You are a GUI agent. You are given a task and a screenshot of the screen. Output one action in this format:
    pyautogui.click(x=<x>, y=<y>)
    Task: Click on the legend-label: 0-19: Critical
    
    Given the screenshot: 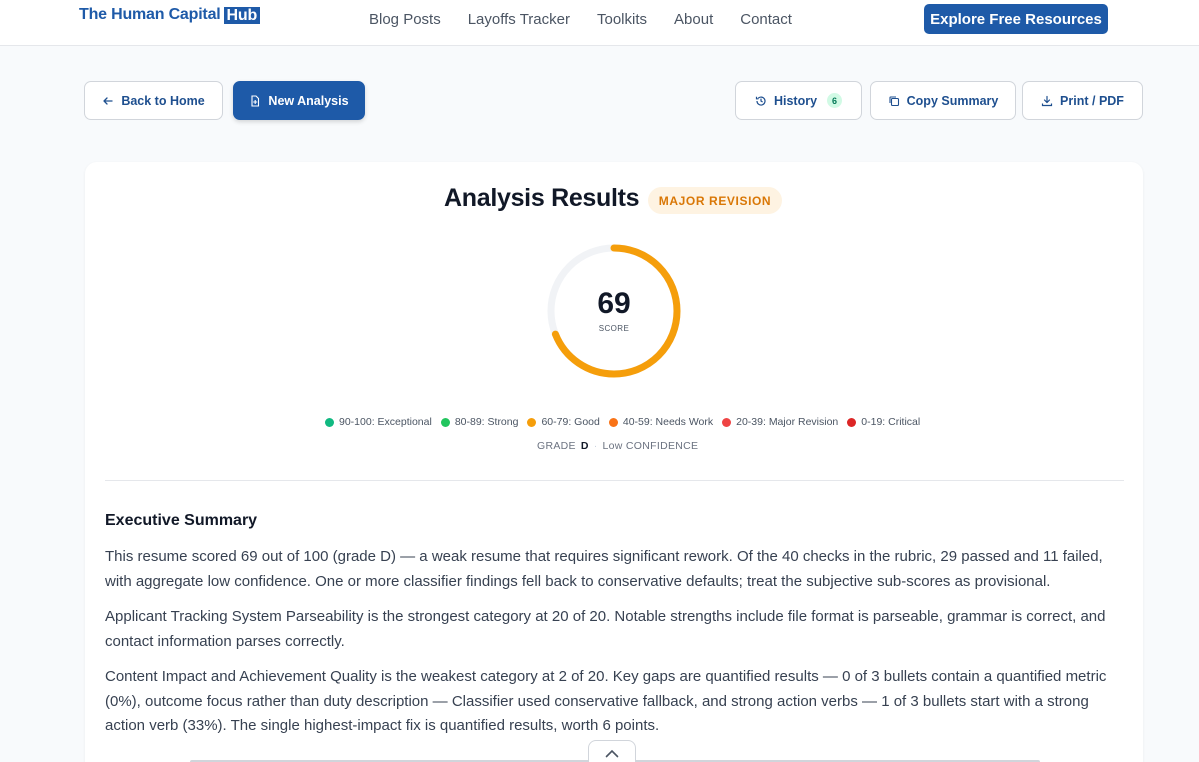 What is the action you would take?
    pyautogui.click(x=891, y=422)
    